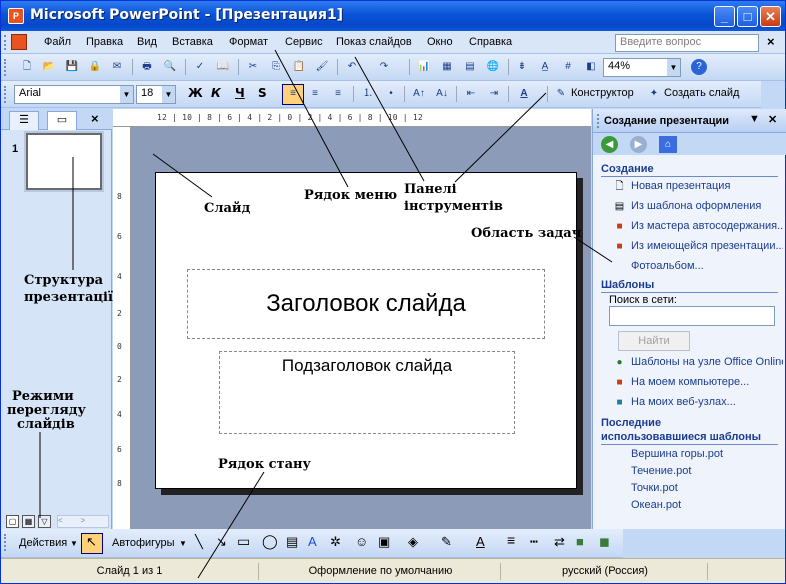 This screenshot has height=584, width=786. What do you see at coordinates (24, 120) in the screenshot?
I see `tab-outline: ☰` at bounding box center [24, 120].